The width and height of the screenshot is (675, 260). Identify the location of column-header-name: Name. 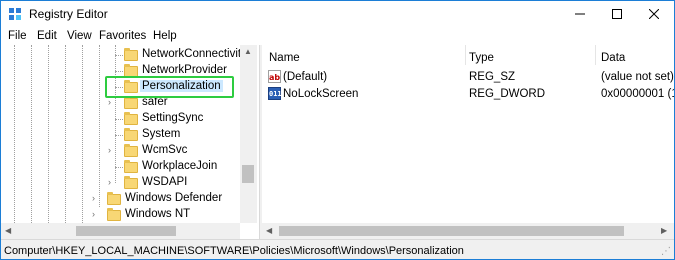
(284, 58).